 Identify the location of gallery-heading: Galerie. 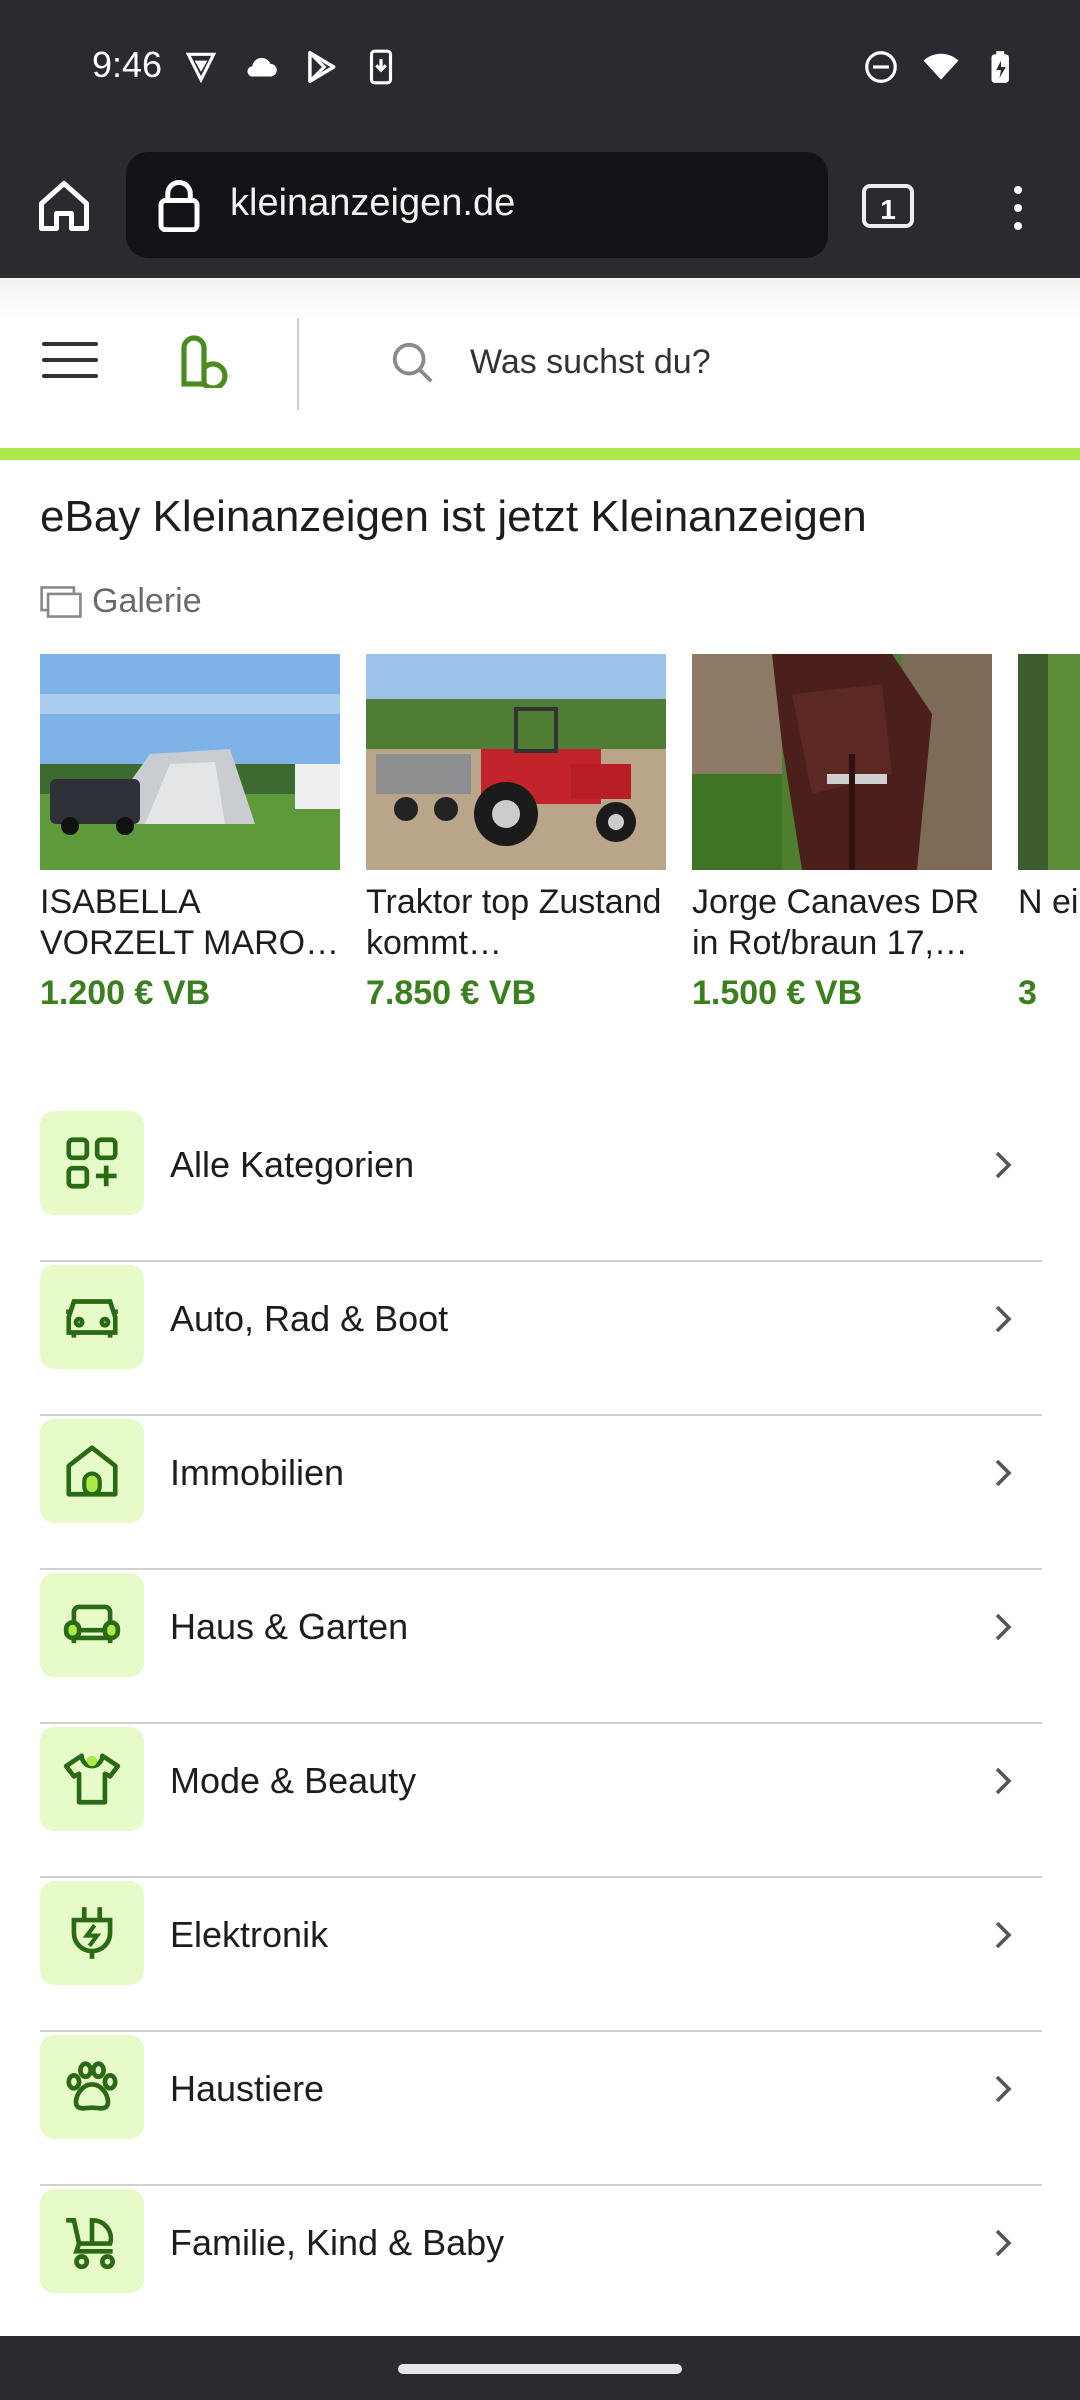
(121, 601).